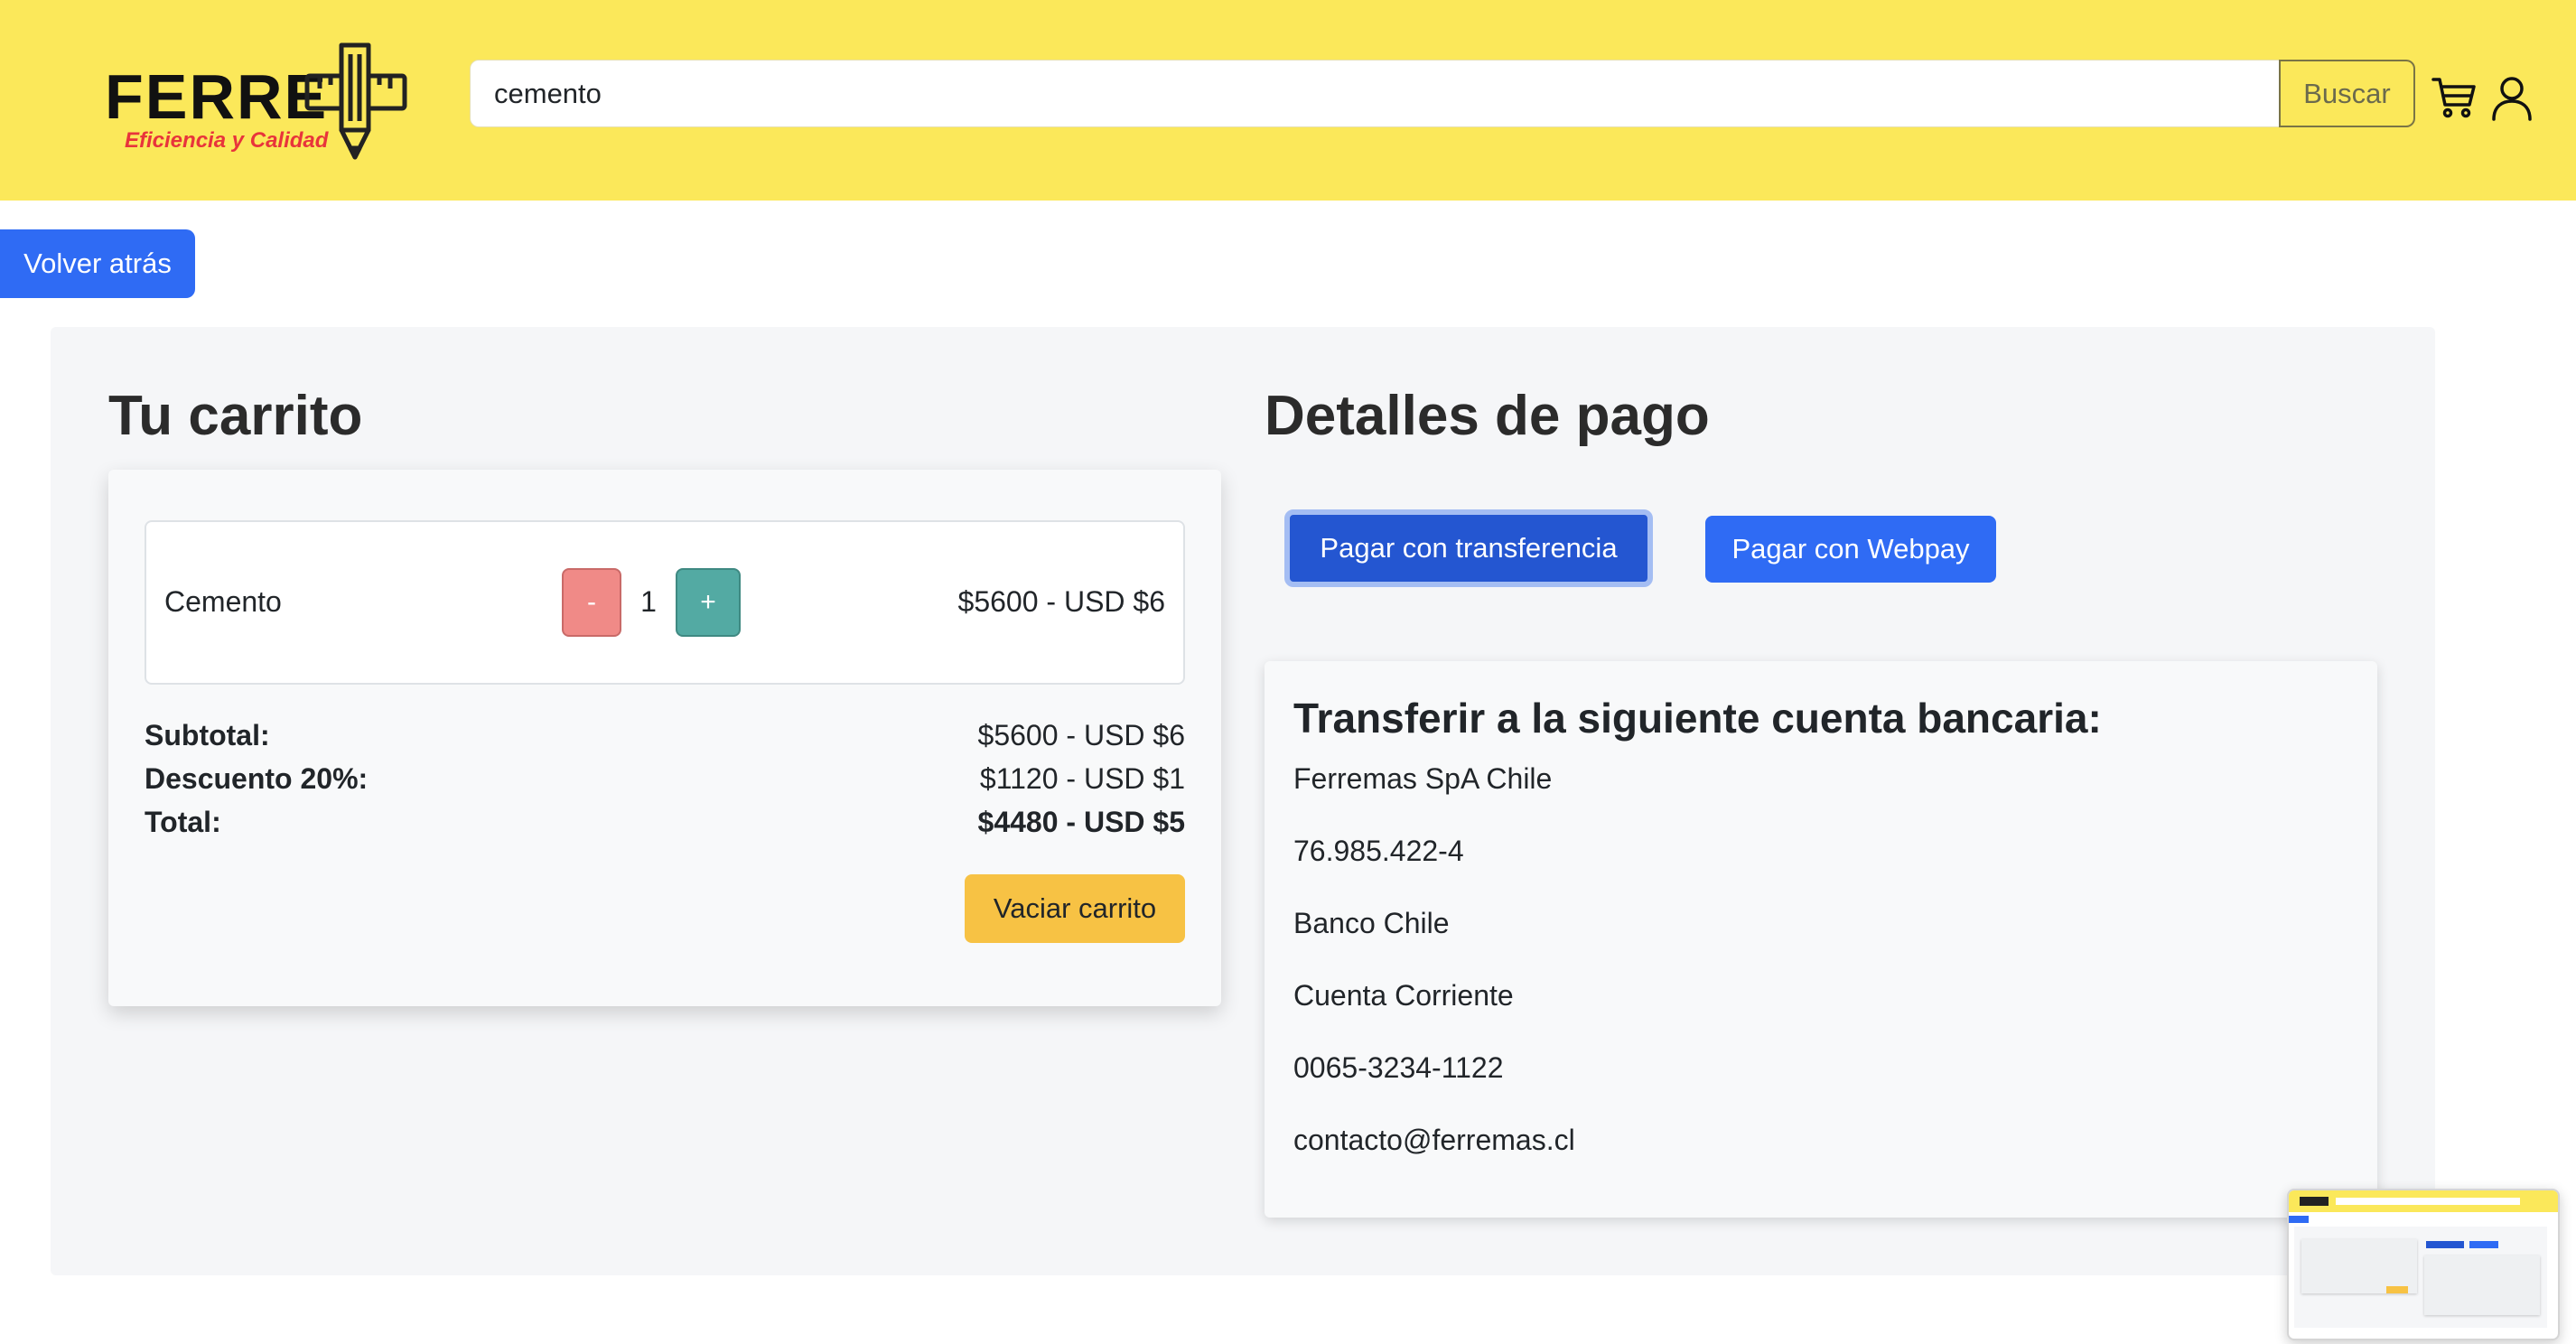  Describe the element at coordinates (98, 263) in the screenshot. I see `back-button: Volver atrás` at that location.